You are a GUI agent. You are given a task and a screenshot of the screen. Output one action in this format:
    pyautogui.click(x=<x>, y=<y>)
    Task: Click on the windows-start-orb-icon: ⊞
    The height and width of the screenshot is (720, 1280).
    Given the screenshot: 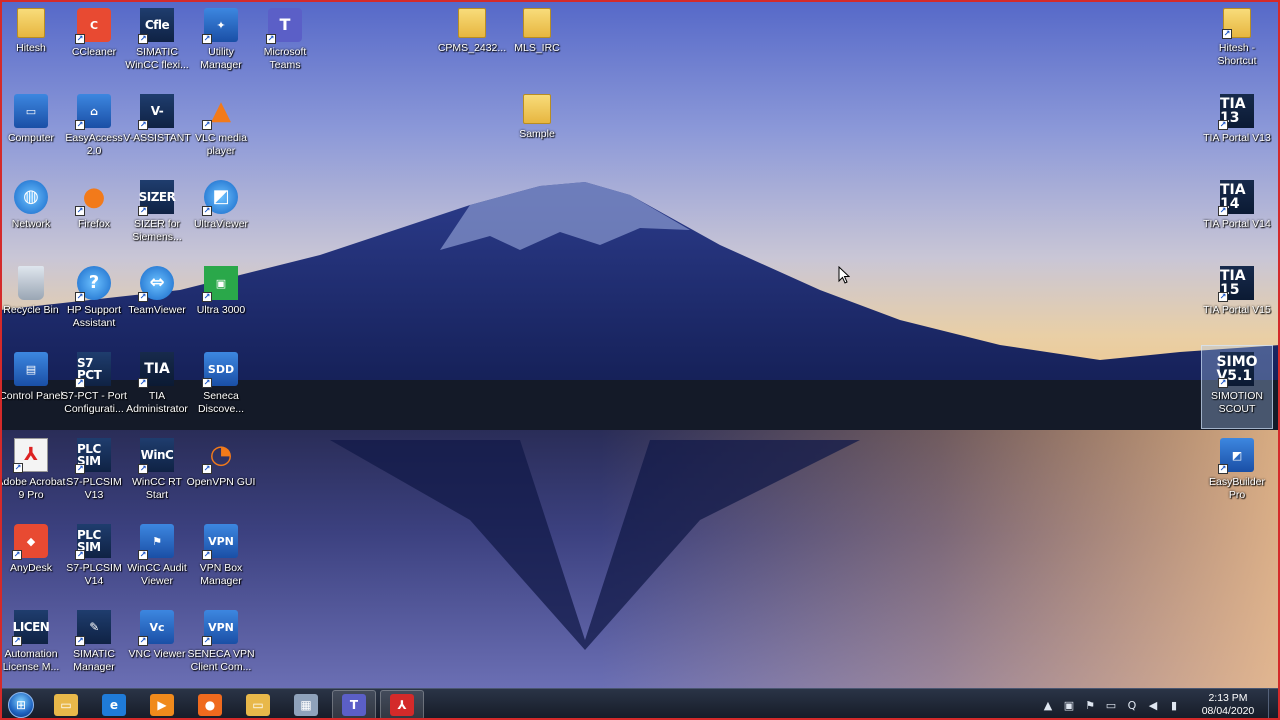 What is the action you would take?
    pyautogui.click(x=21, y=704)
    